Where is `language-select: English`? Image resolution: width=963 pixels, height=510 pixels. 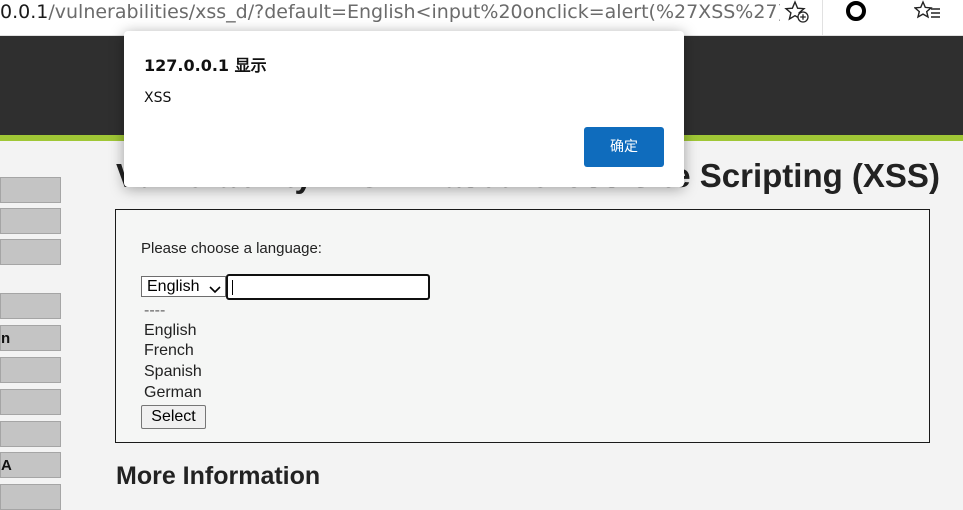
language-select: English is located at coordinates (183, 286).